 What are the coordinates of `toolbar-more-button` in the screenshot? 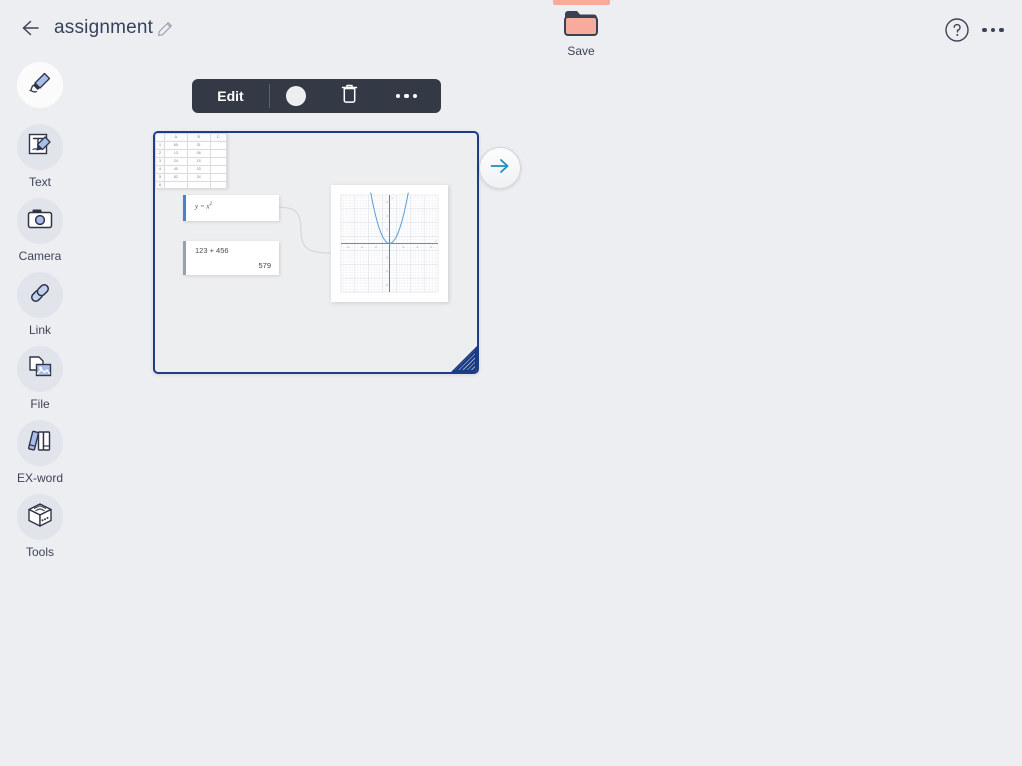 It's located at (406, 96).